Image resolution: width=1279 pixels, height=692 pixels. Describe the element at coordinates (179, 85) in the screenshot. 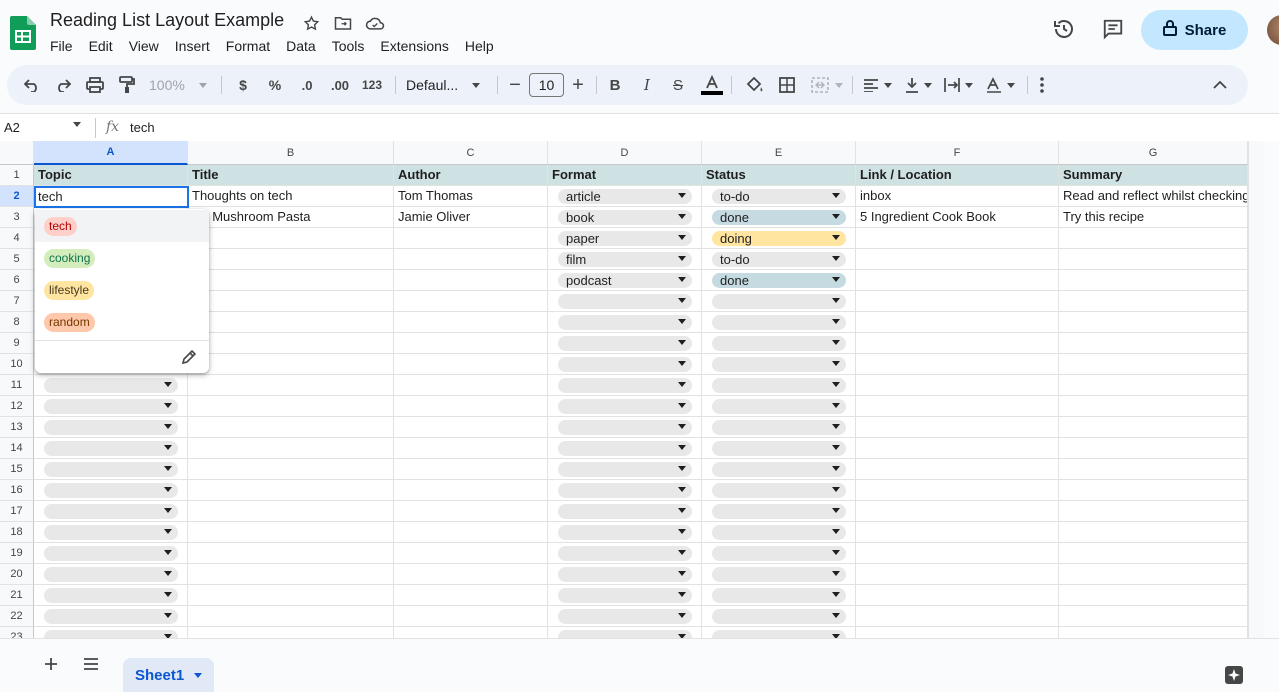

I see `zoom-select: 100%` at that location.